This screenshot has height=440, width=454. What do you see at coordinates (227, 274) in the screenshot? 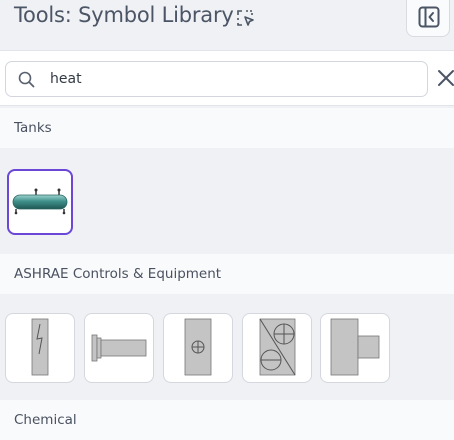
I see `section-header-ashrae: ASHRAE Controls & Equipment` at bounding box center [227, 274].